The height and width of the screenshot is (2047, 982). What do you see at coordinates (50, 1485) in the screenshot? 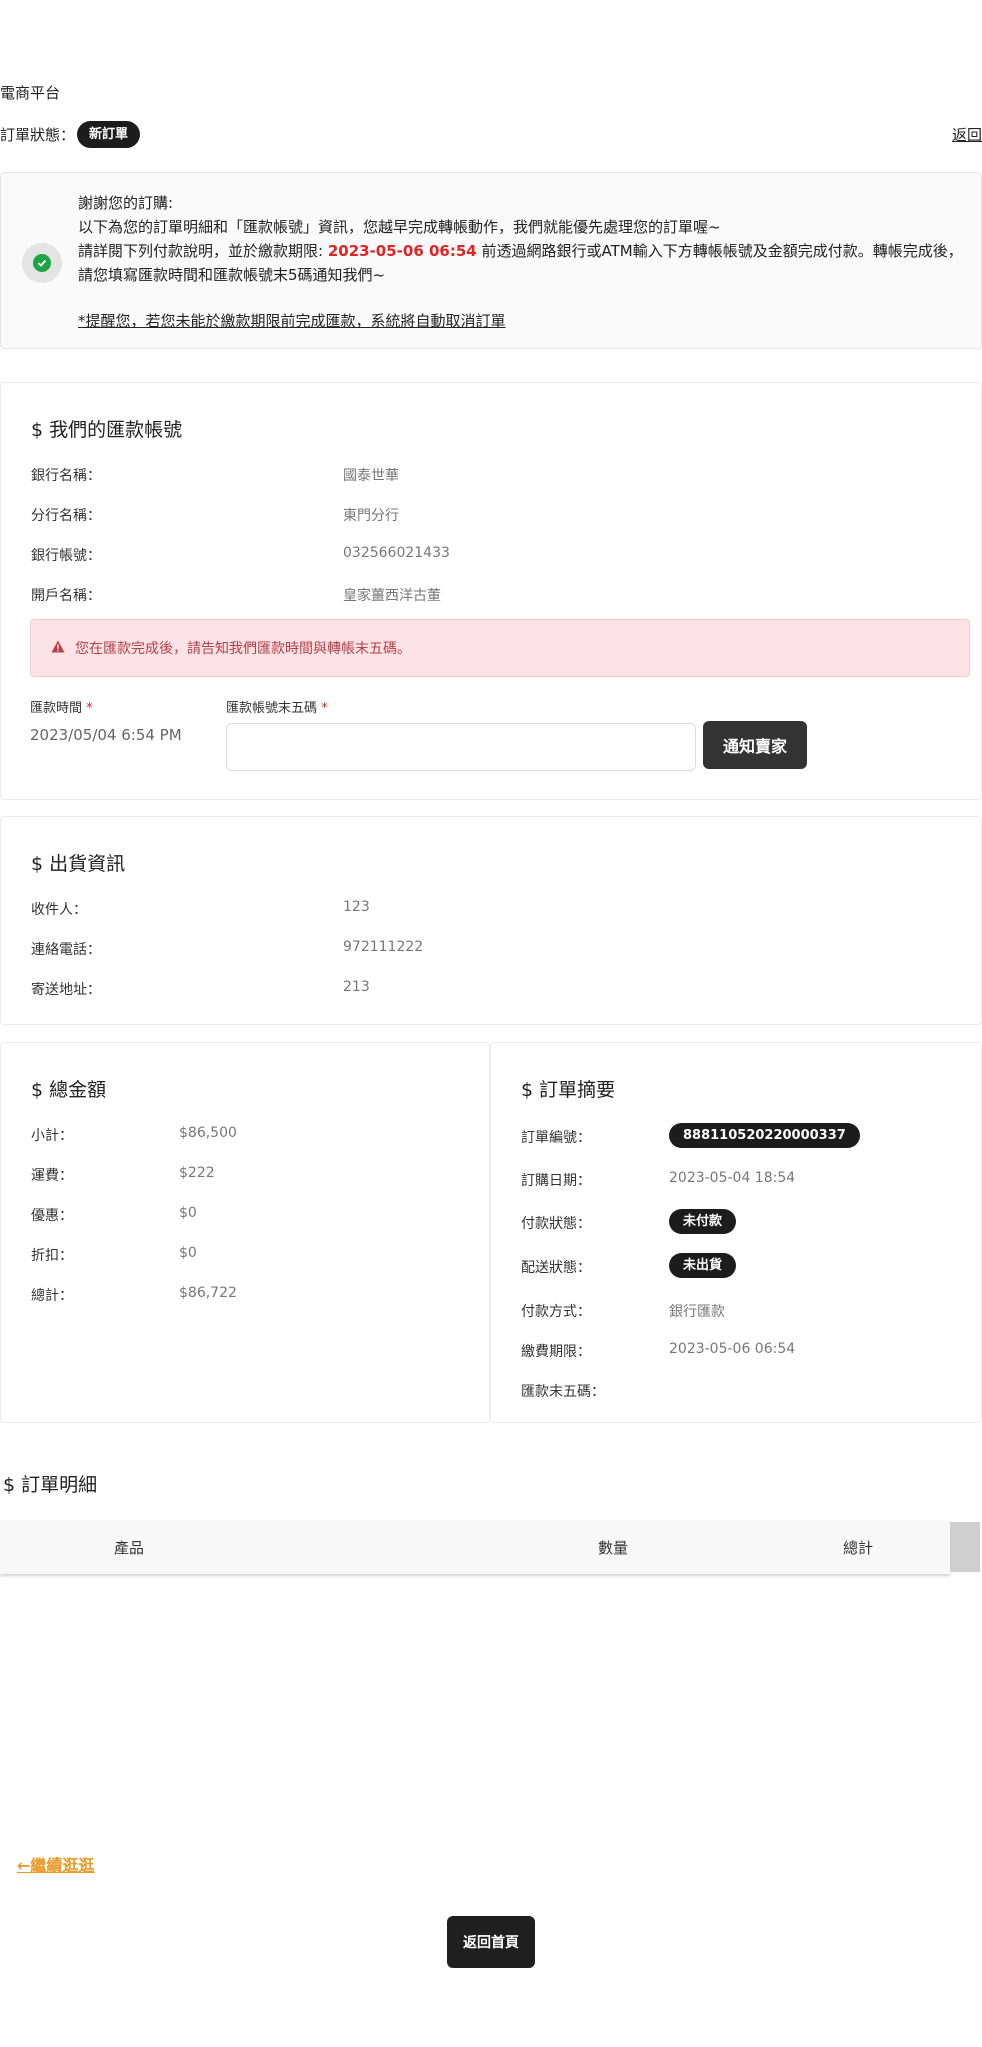
I see `order-details-title: $ 訂單明細` at bounding box center [50, 1485].